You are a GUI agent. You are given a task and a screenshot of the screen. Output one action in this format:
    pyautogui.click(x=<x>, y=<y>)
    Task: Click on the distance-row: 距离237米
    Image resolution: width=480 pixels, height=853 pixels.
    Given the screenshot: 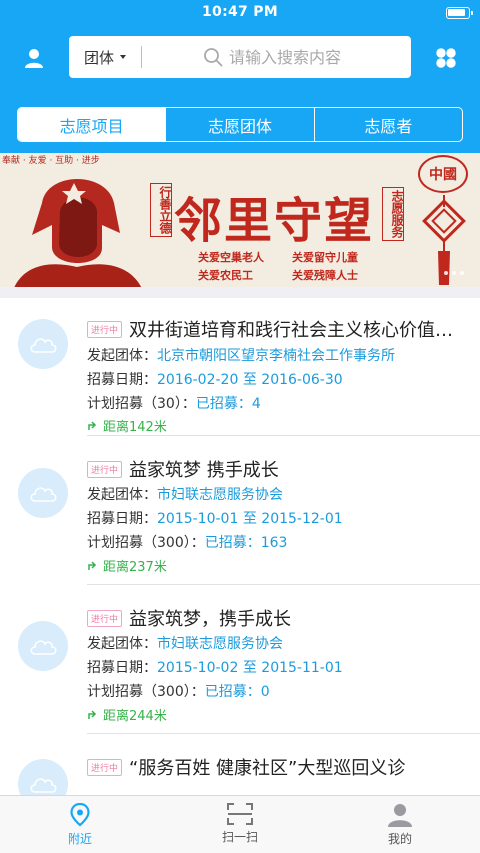 What is the action you would take?
    pyautogui.click(x=127, y=565)
    